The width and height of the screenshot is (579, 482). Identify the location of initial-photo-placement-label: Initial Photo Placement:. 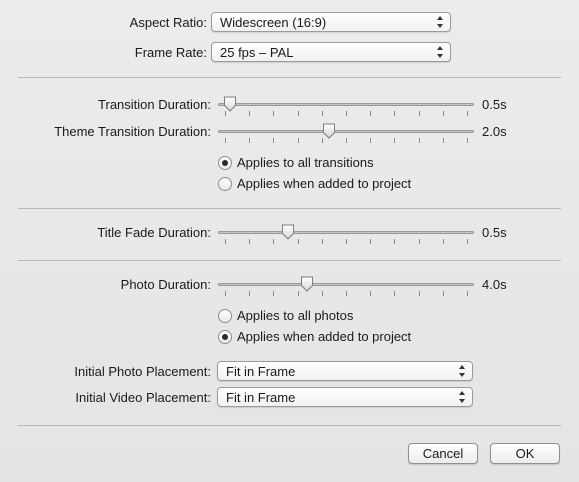
(142, 371).